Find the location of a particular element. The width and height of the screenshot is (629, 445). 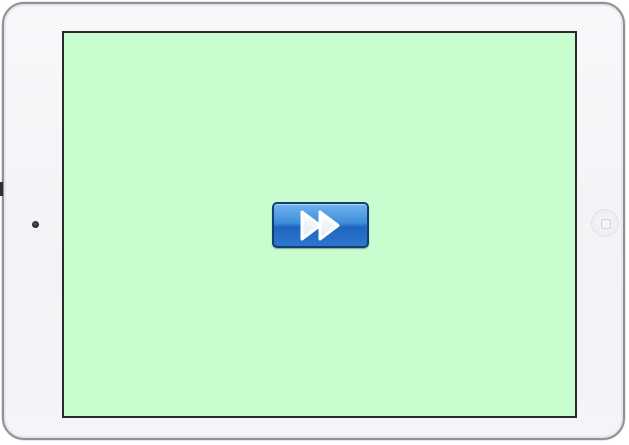

home-button is located at coordinates (605, 223).